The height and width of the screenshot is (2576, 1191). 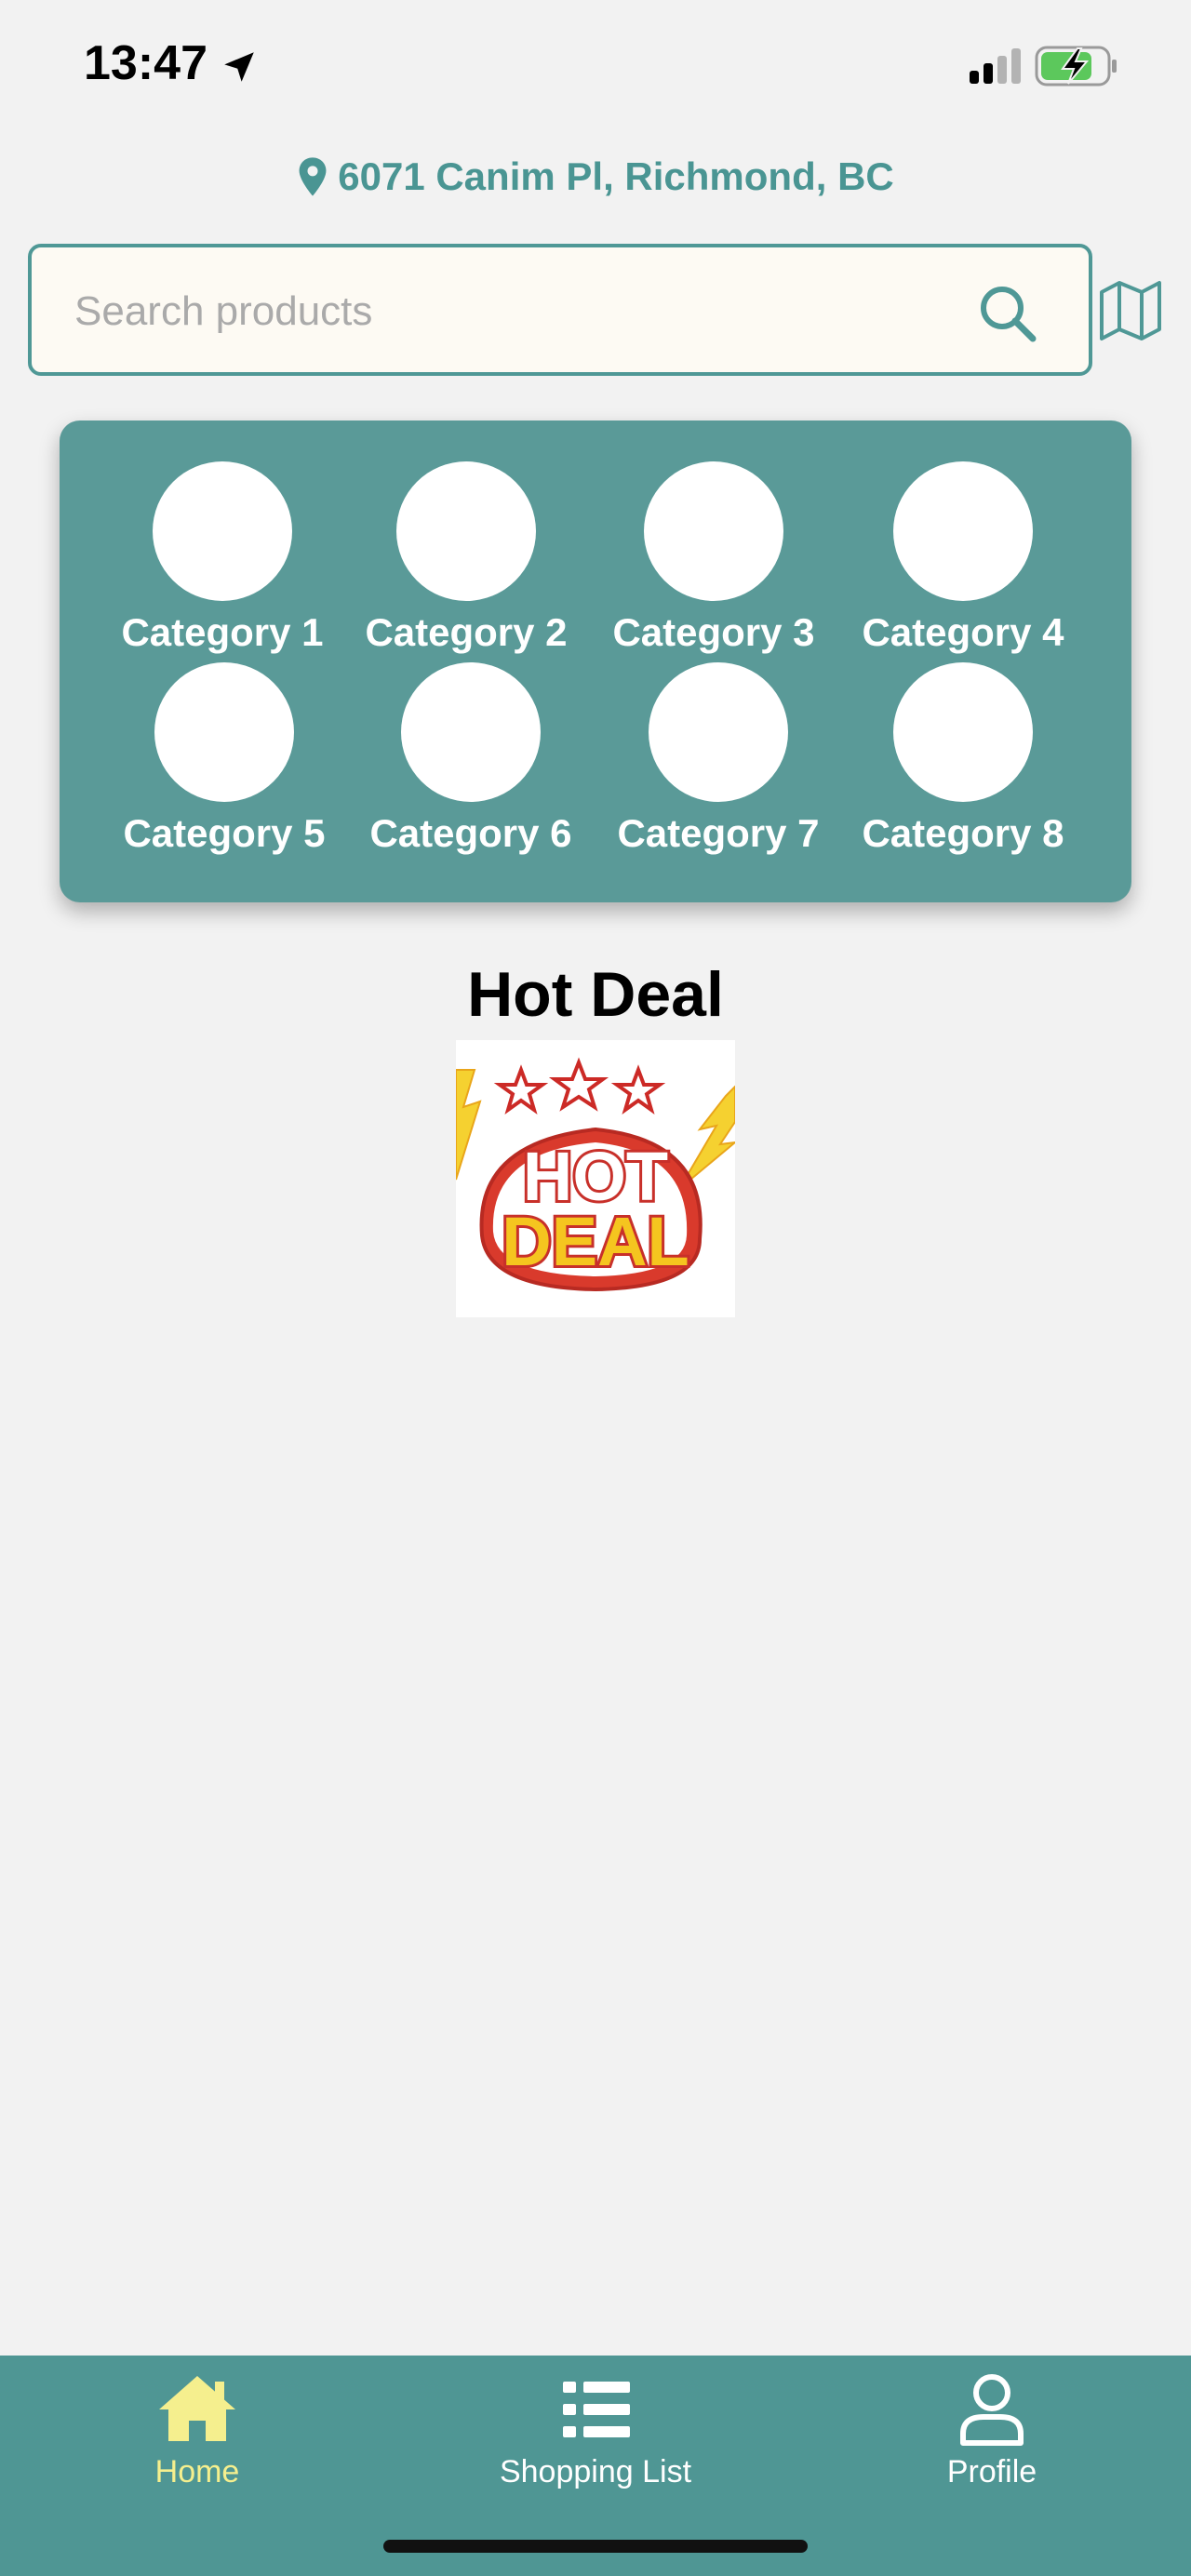 What do you see at coordinates (197, 2408) in the screenshot?
I see `home-icon` at bounding box center [197, 2408].